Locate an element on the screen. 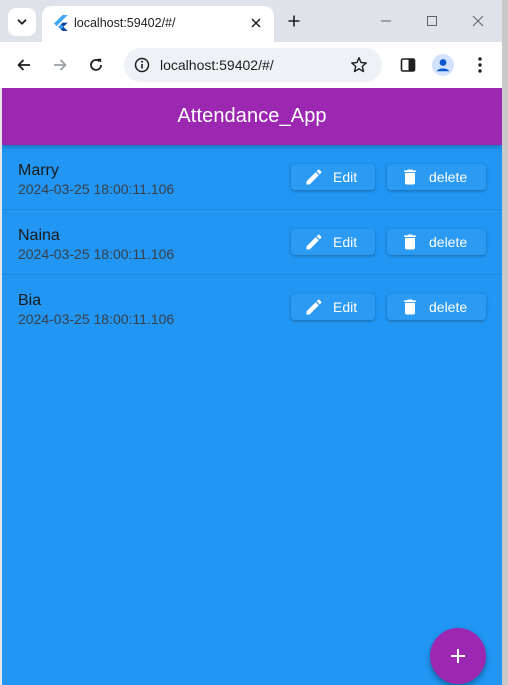 Image resolution: width=508 pixels, height=685 pixels. maximize-button is located at coordinates (432, 21).